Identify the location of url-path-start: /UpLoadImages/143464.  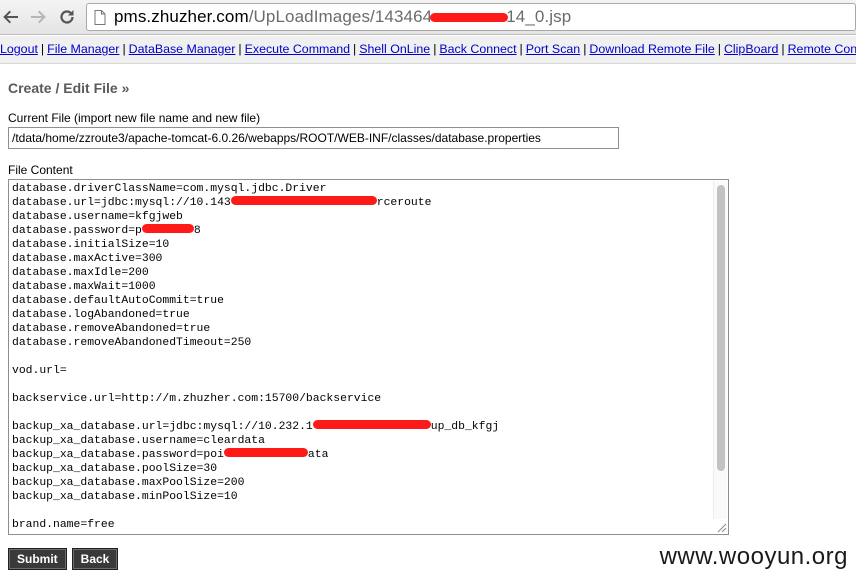
(340, 16).